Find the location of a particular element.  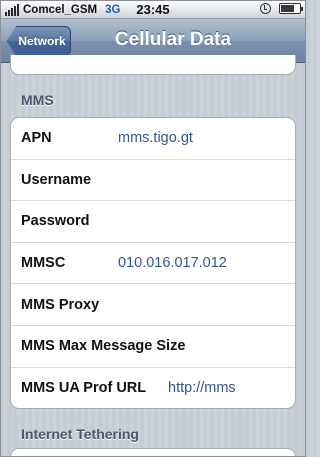

settings-row-mmsc: MMSC 010.016.017.012 is located at coordinates (153, 264).